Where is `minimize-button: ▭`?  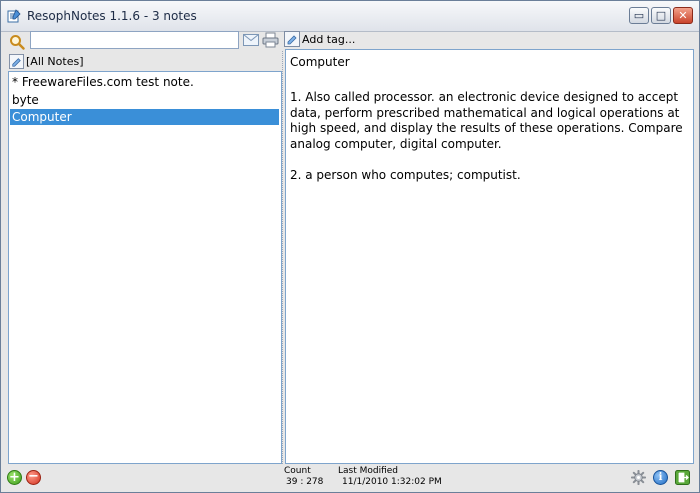
minimize-button: ▭ is located at coordinates (639, 15).